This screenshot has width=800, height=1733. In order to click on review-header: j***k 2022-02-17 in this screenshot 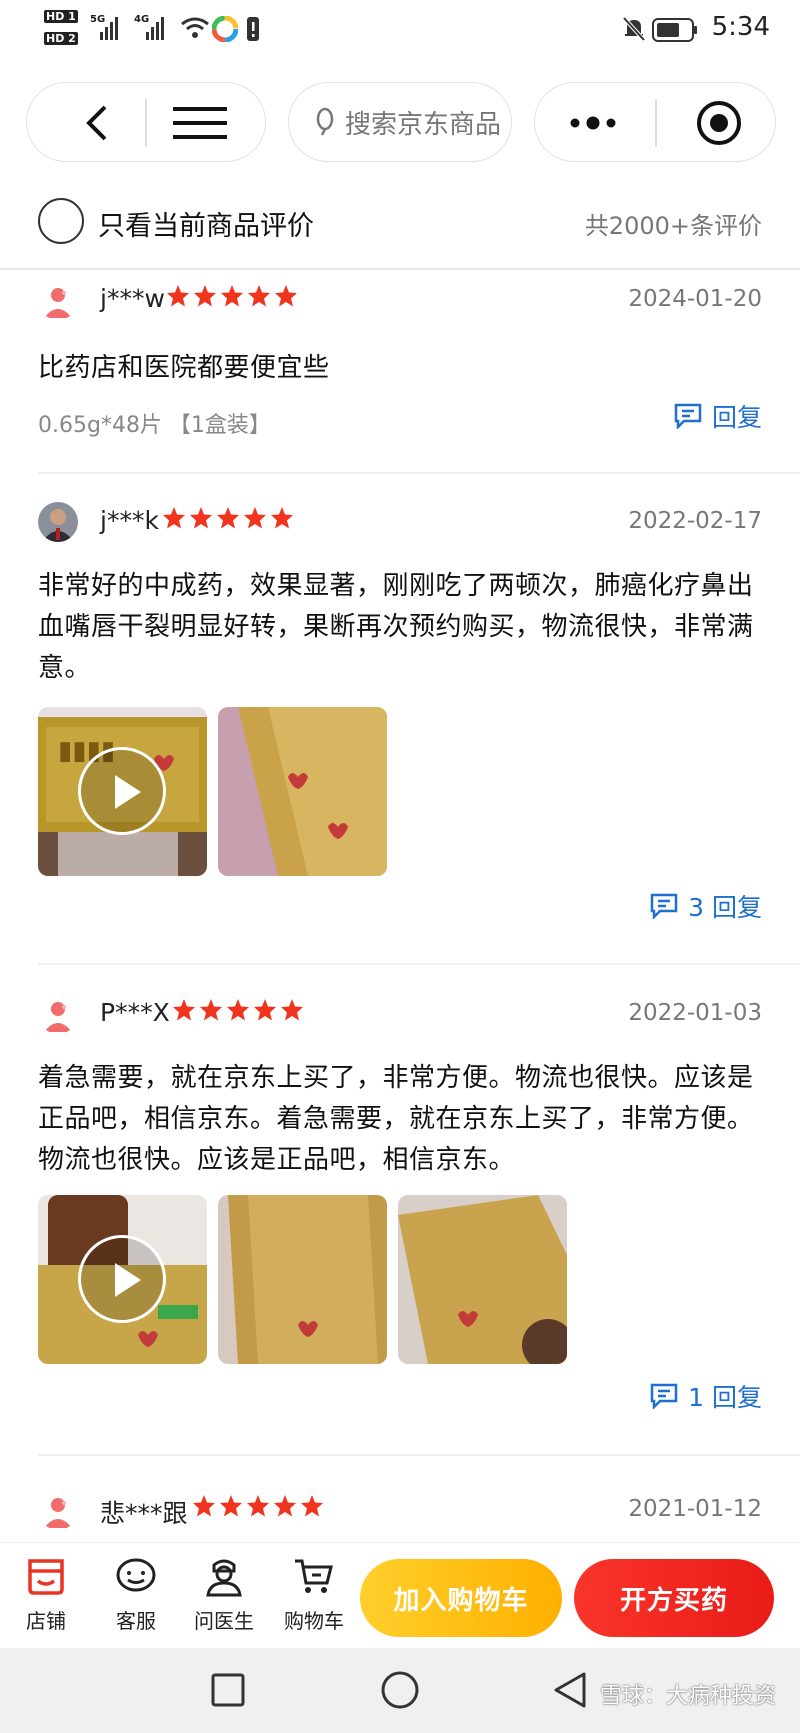, I will do `click(400, 525)`.